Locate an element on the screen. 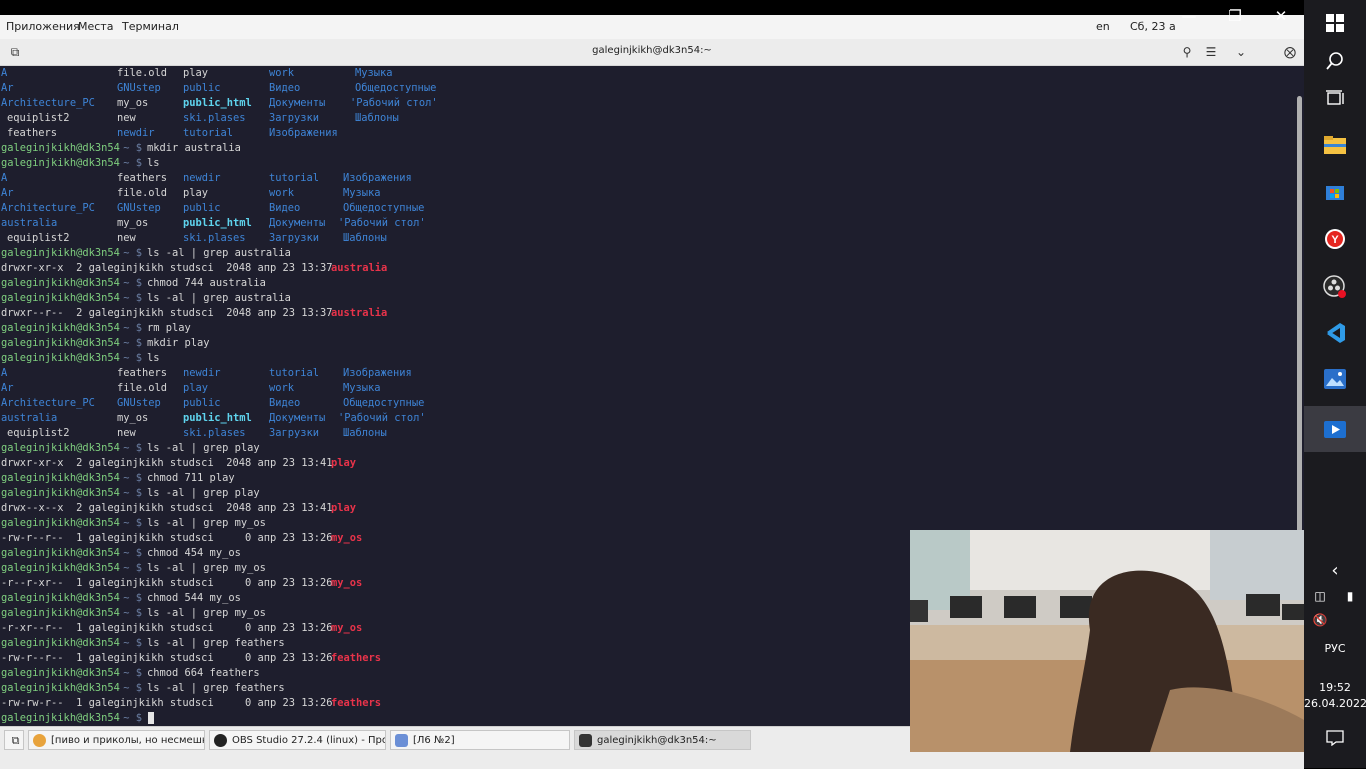 The width and height of the screenshot is (1366, 769). tray-time: 19:52 is located at coordinates (1335, 687).